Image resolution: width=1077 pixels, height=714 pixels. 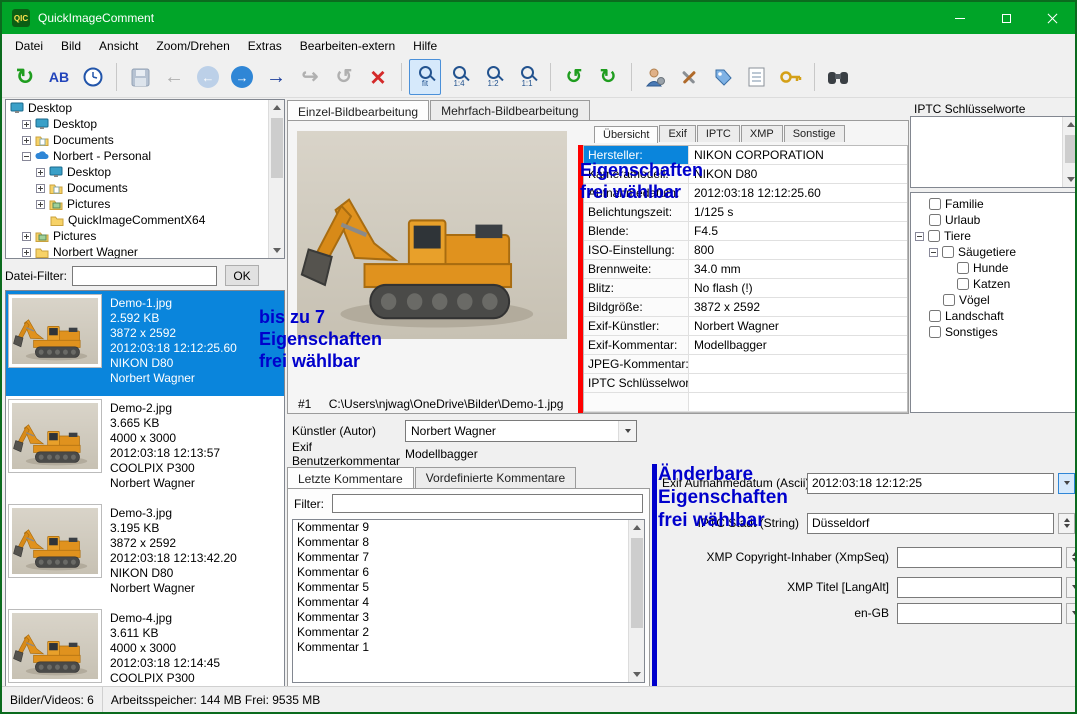 What do you see at coordinates (145, 140) in the screenshot?
I see `folder-tree-item-documents: Documents` at bounding box center [145, 140].